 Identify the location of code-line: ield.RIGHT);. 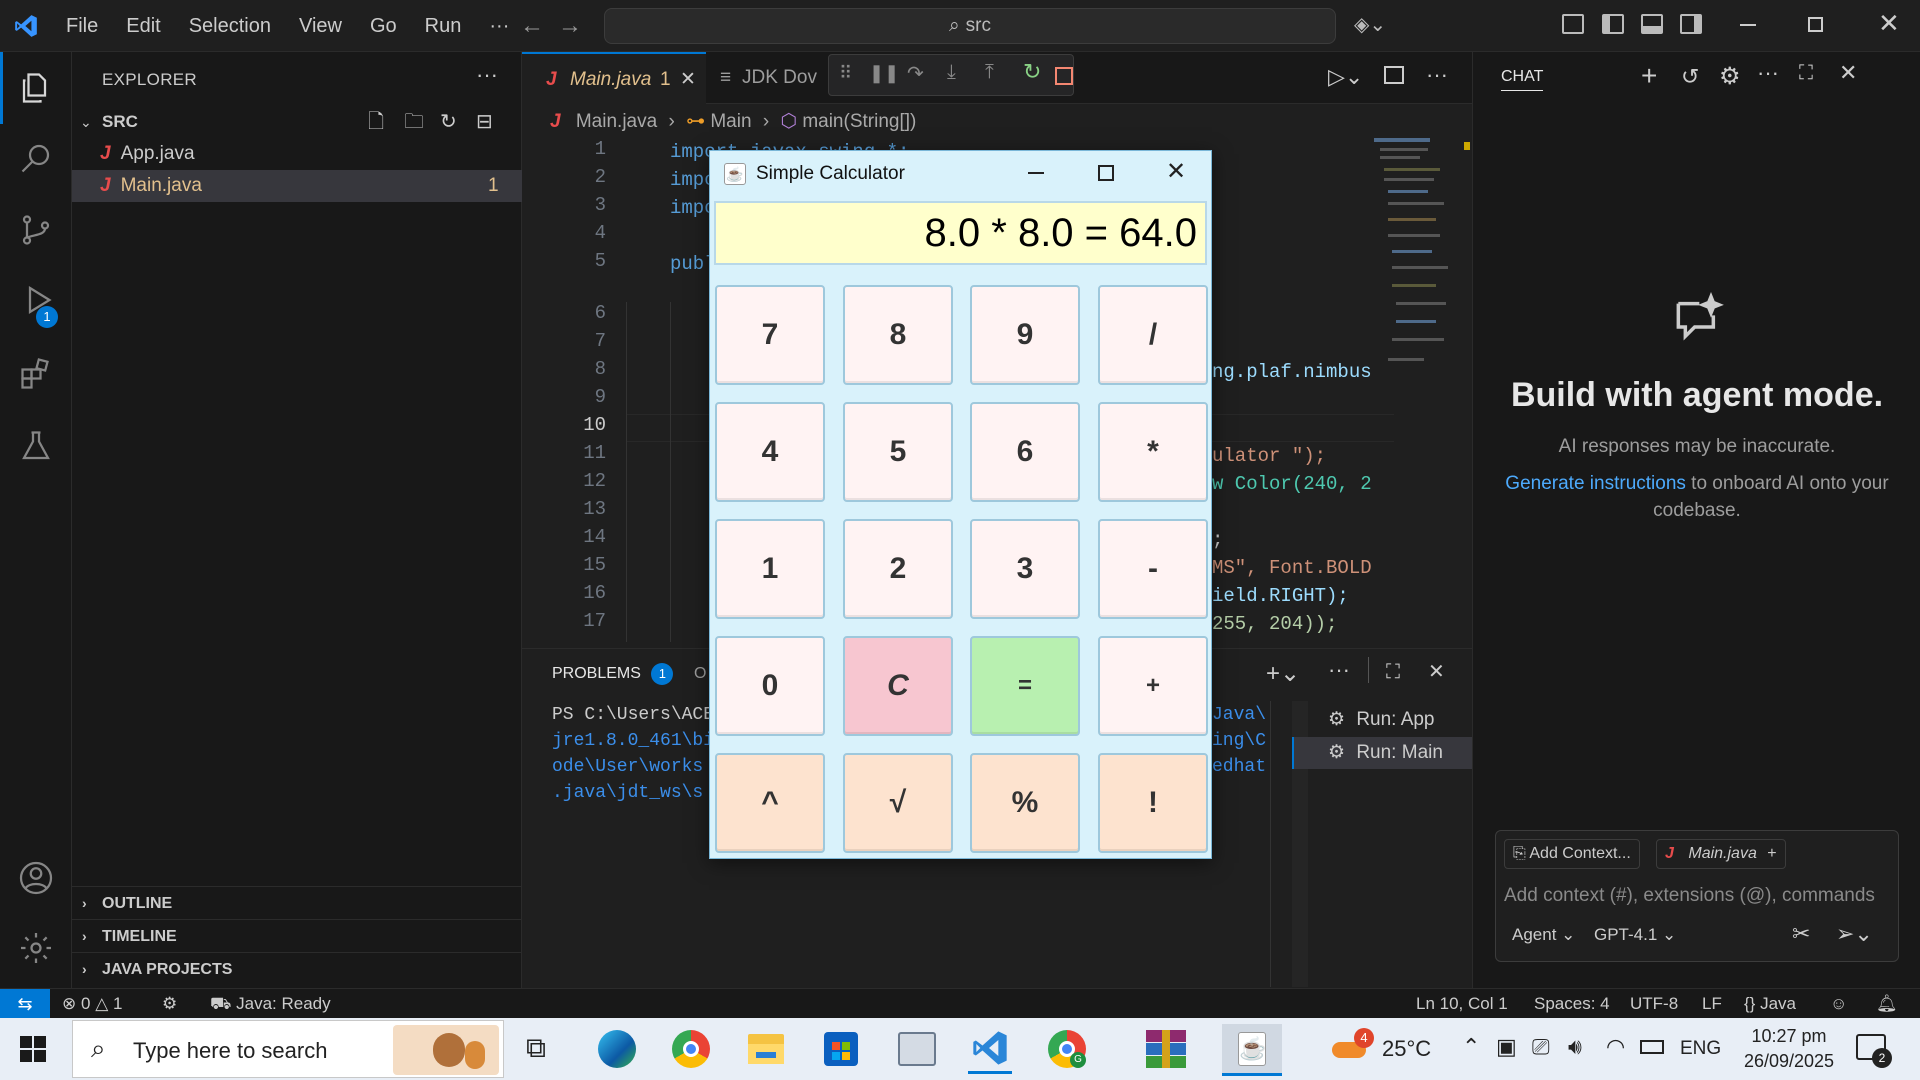
(1280, 596).